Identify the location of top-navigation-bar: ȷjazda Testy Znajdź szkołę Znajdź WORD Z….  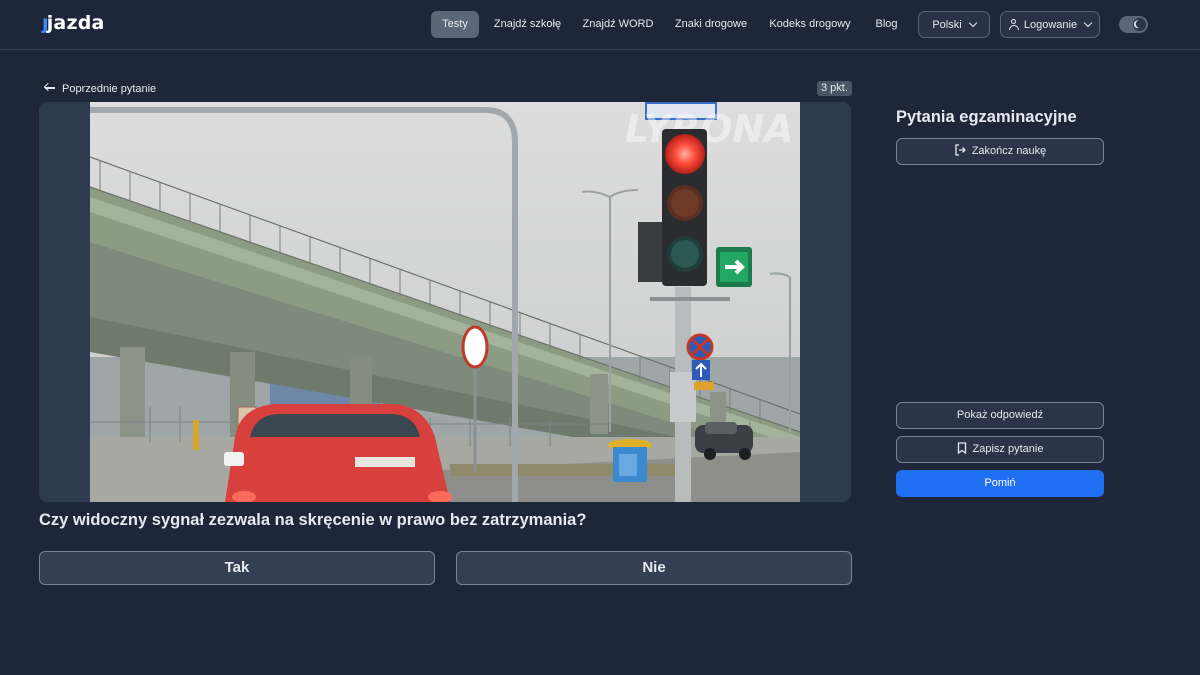
(600, 25).